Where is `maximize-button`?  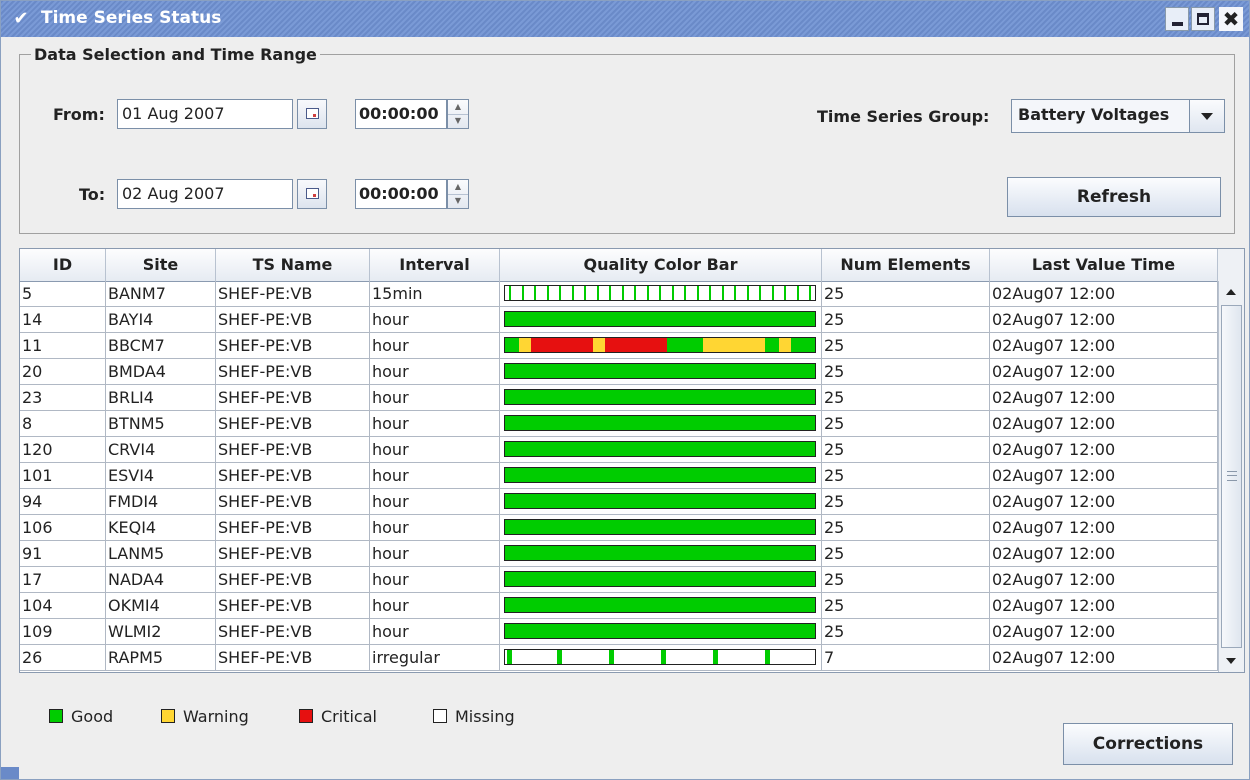
maximize-button is located at coordinates (1203, 19).